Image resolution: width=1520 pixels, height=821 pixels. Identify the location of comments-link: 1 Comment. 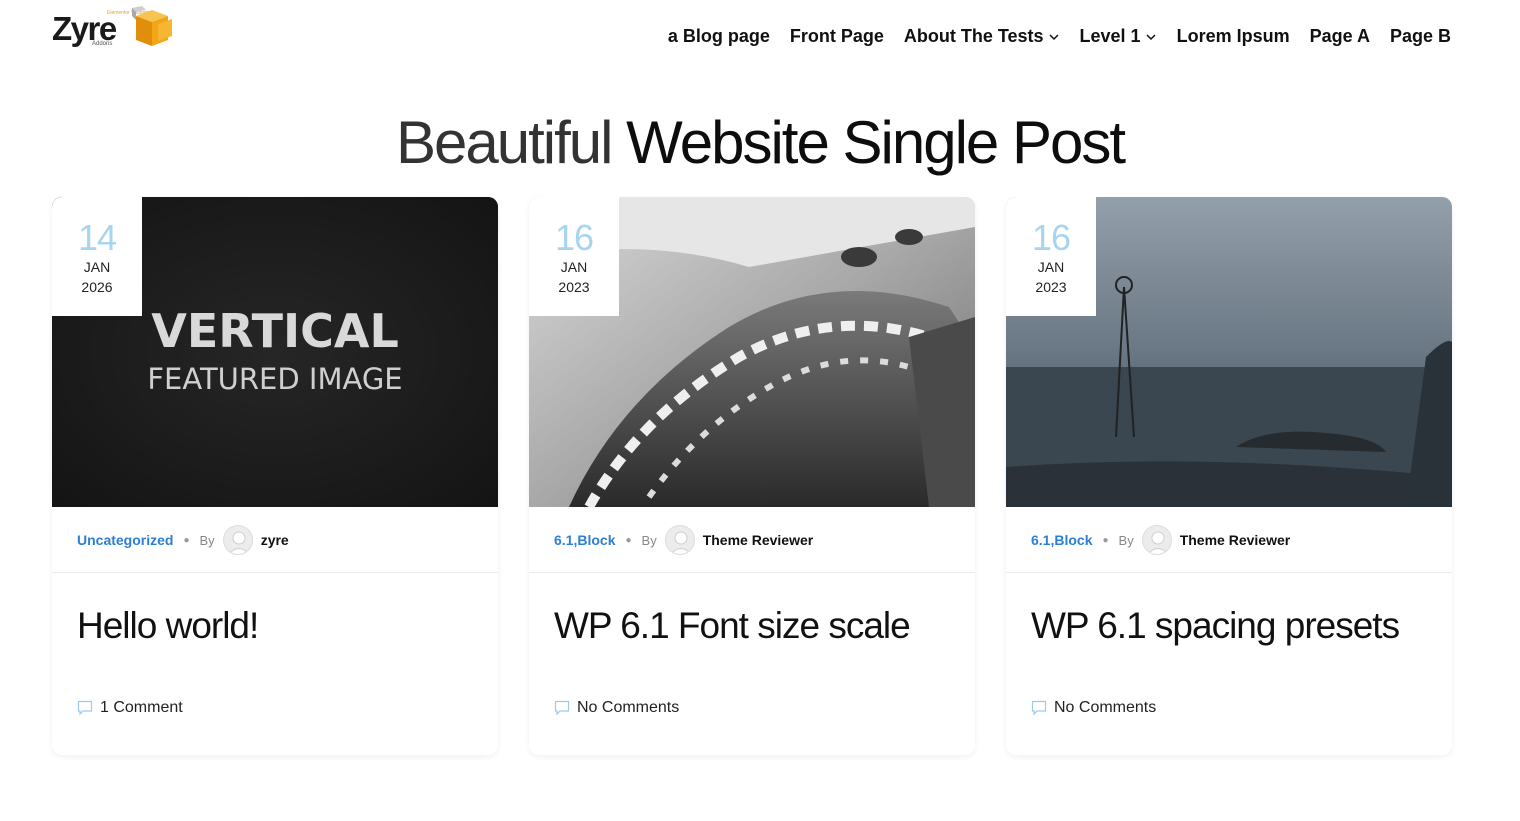
(130, 708).